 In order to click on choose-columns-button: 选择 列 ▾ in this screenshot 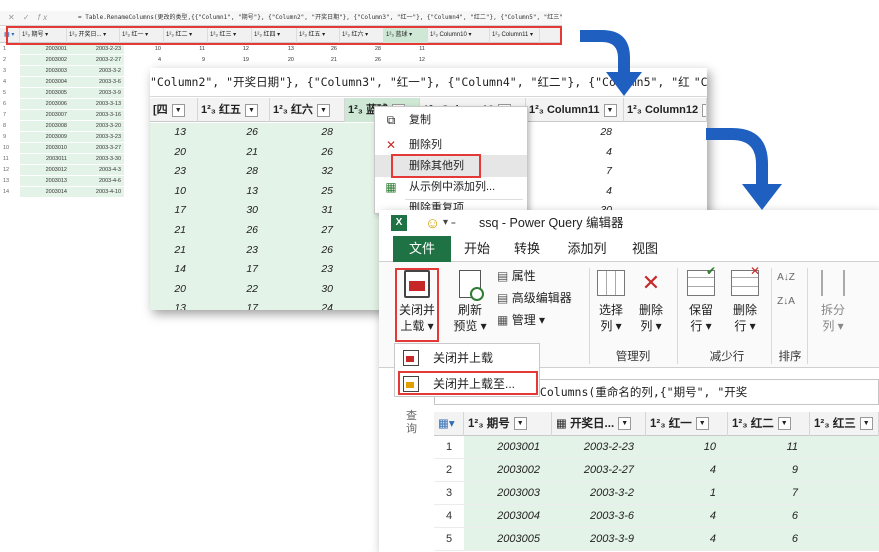, I will do `click(611, 302)`.